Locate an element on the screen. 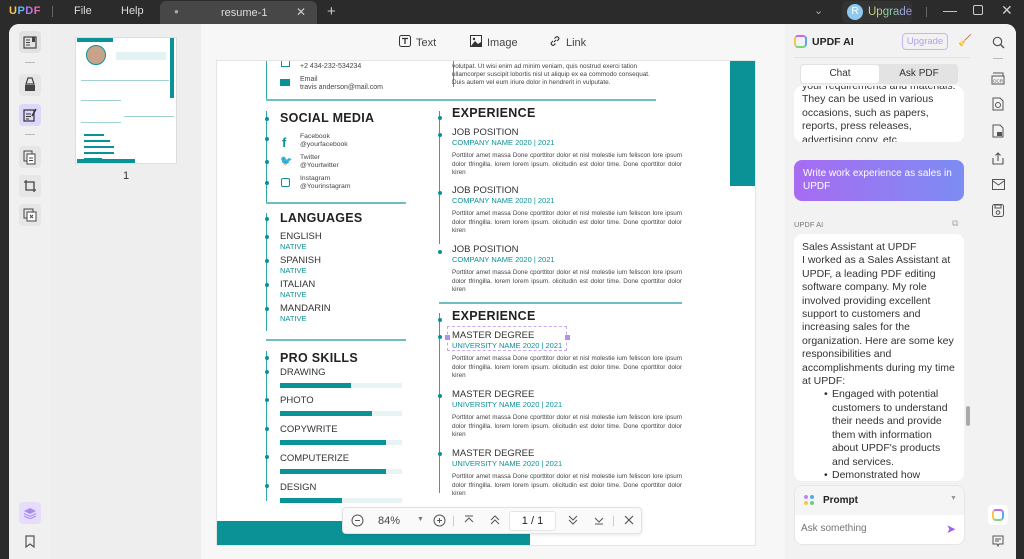  prompt-icon is located at coordinates (809, 500).